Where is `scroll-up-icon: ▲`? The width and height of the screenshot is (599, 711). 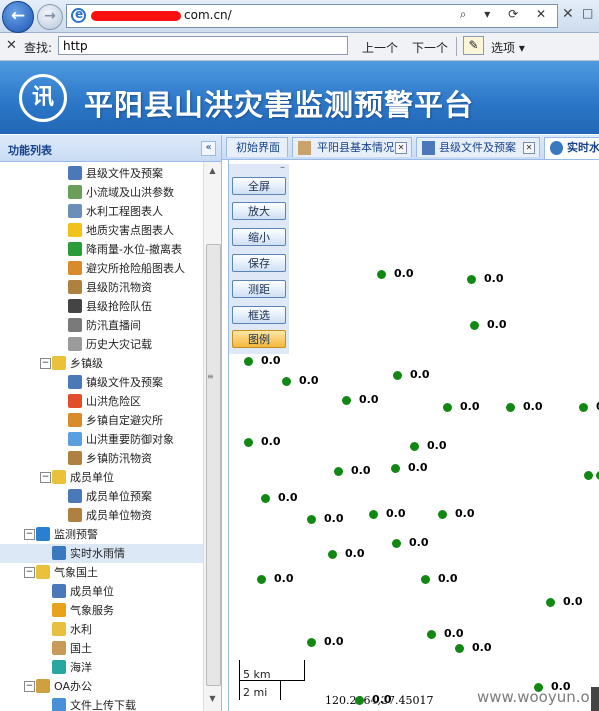 scroll-up-icon: ▲ is located at coordinates (212, 172).